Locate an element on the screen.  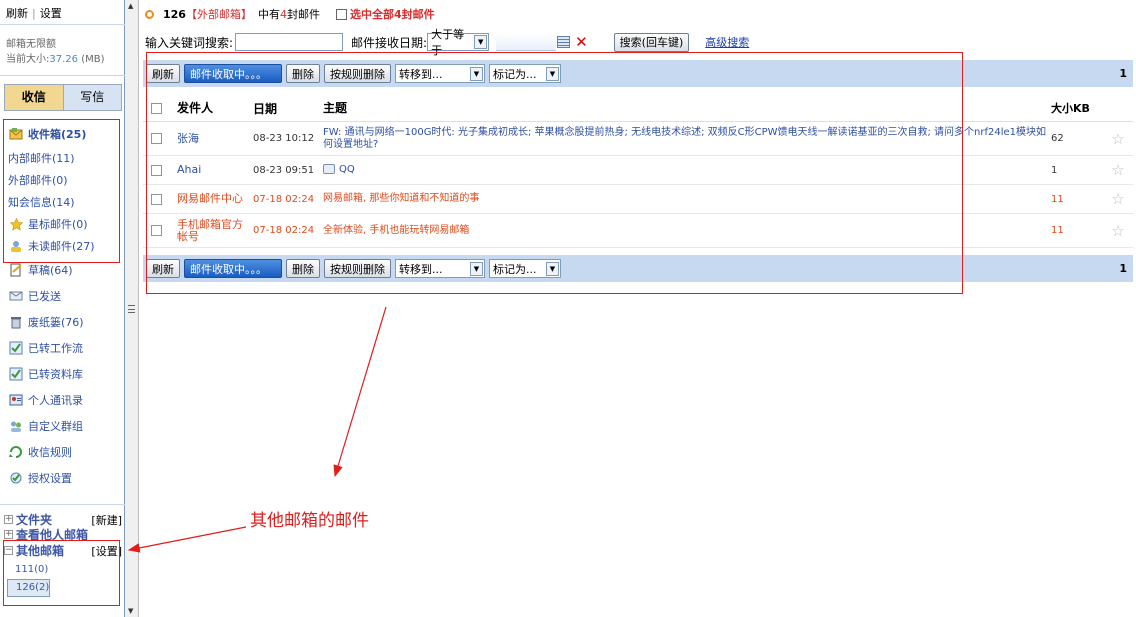
draft-icon is located at coordinates (16, 270).